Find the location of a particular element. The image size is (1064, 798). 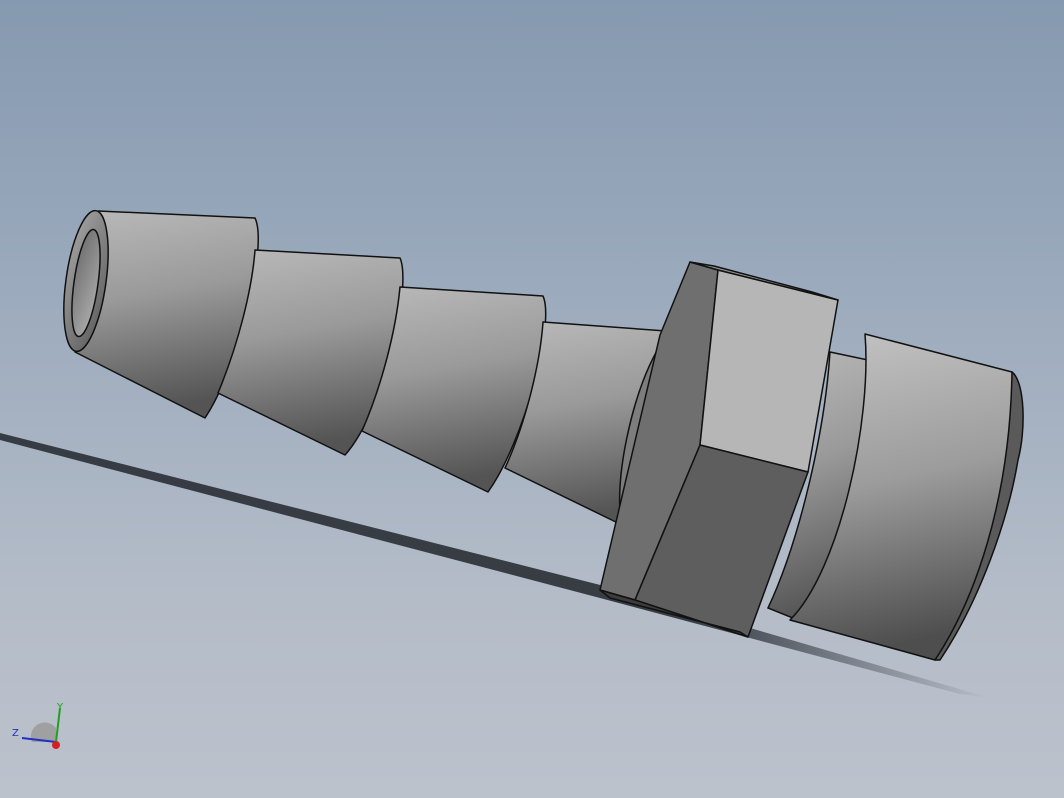

triad-y-axis is located at coordinates (58, 725).